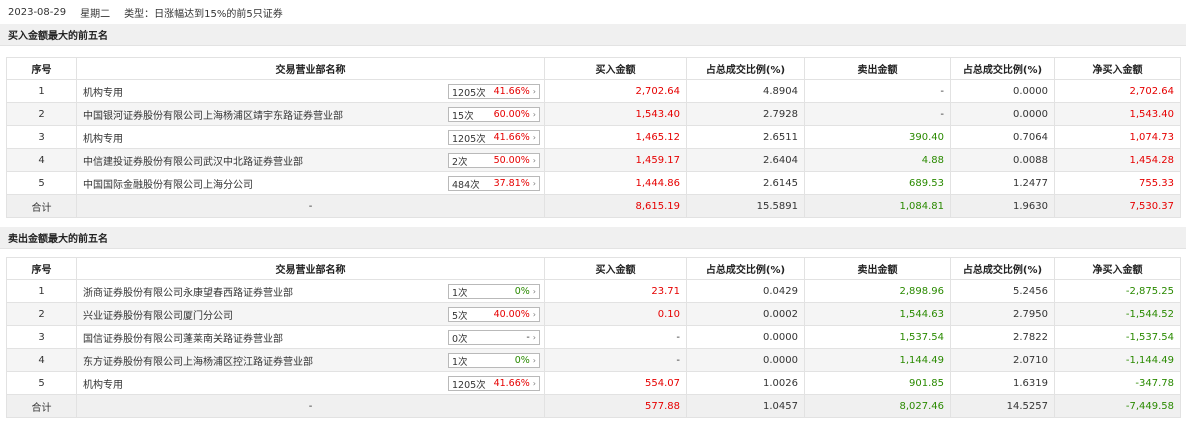 The width and height of the screenshot is (1186, 426). I want to click on branch-name-cell: 东方证券股份有限公司上海杨浦区控江路证券营业部 1次 0% ›, so click(310, 360).